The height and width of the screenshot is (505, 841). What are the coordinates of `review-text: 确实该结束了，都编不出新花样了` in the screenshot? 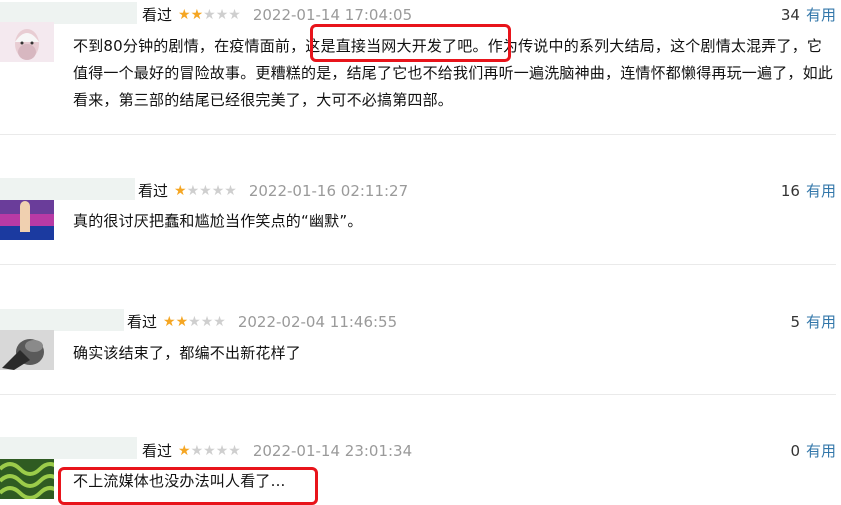 It's located at (187, 353).